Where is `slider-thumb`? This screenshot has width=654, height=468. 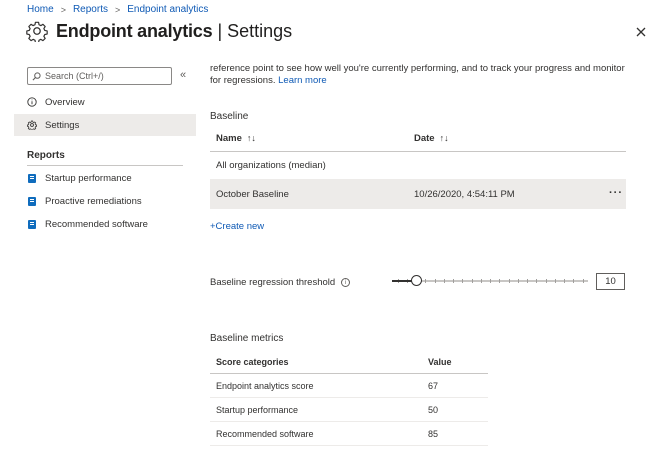
slider-thumb is located at coordinates (416, 280).